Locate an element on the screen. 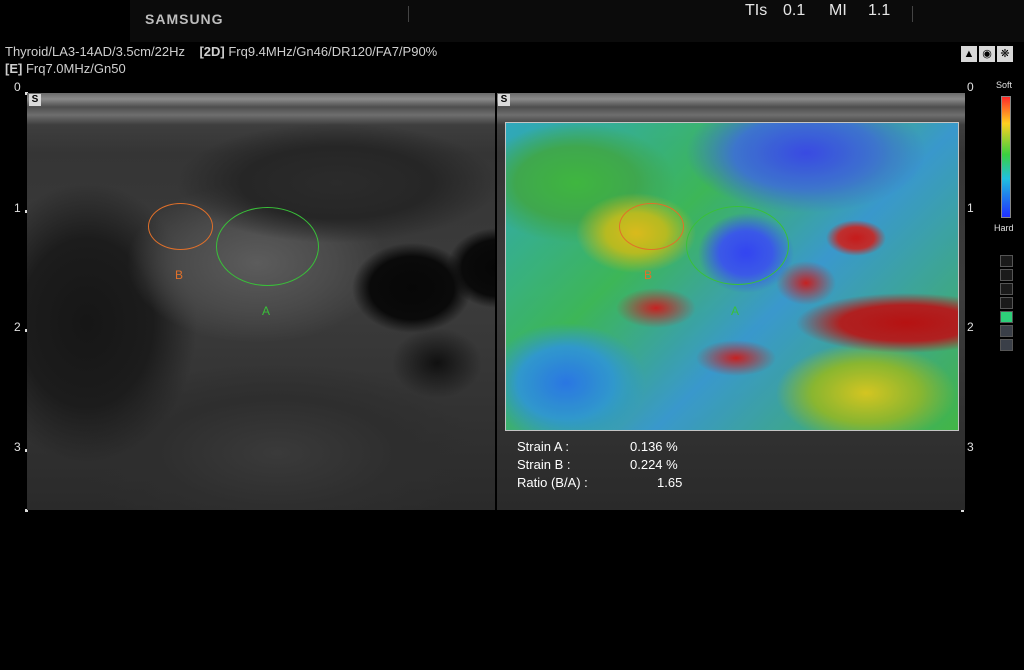 This screenshot has width=1024, height=670. depth-tick-right: 1 is located at coordinates (970, 208).